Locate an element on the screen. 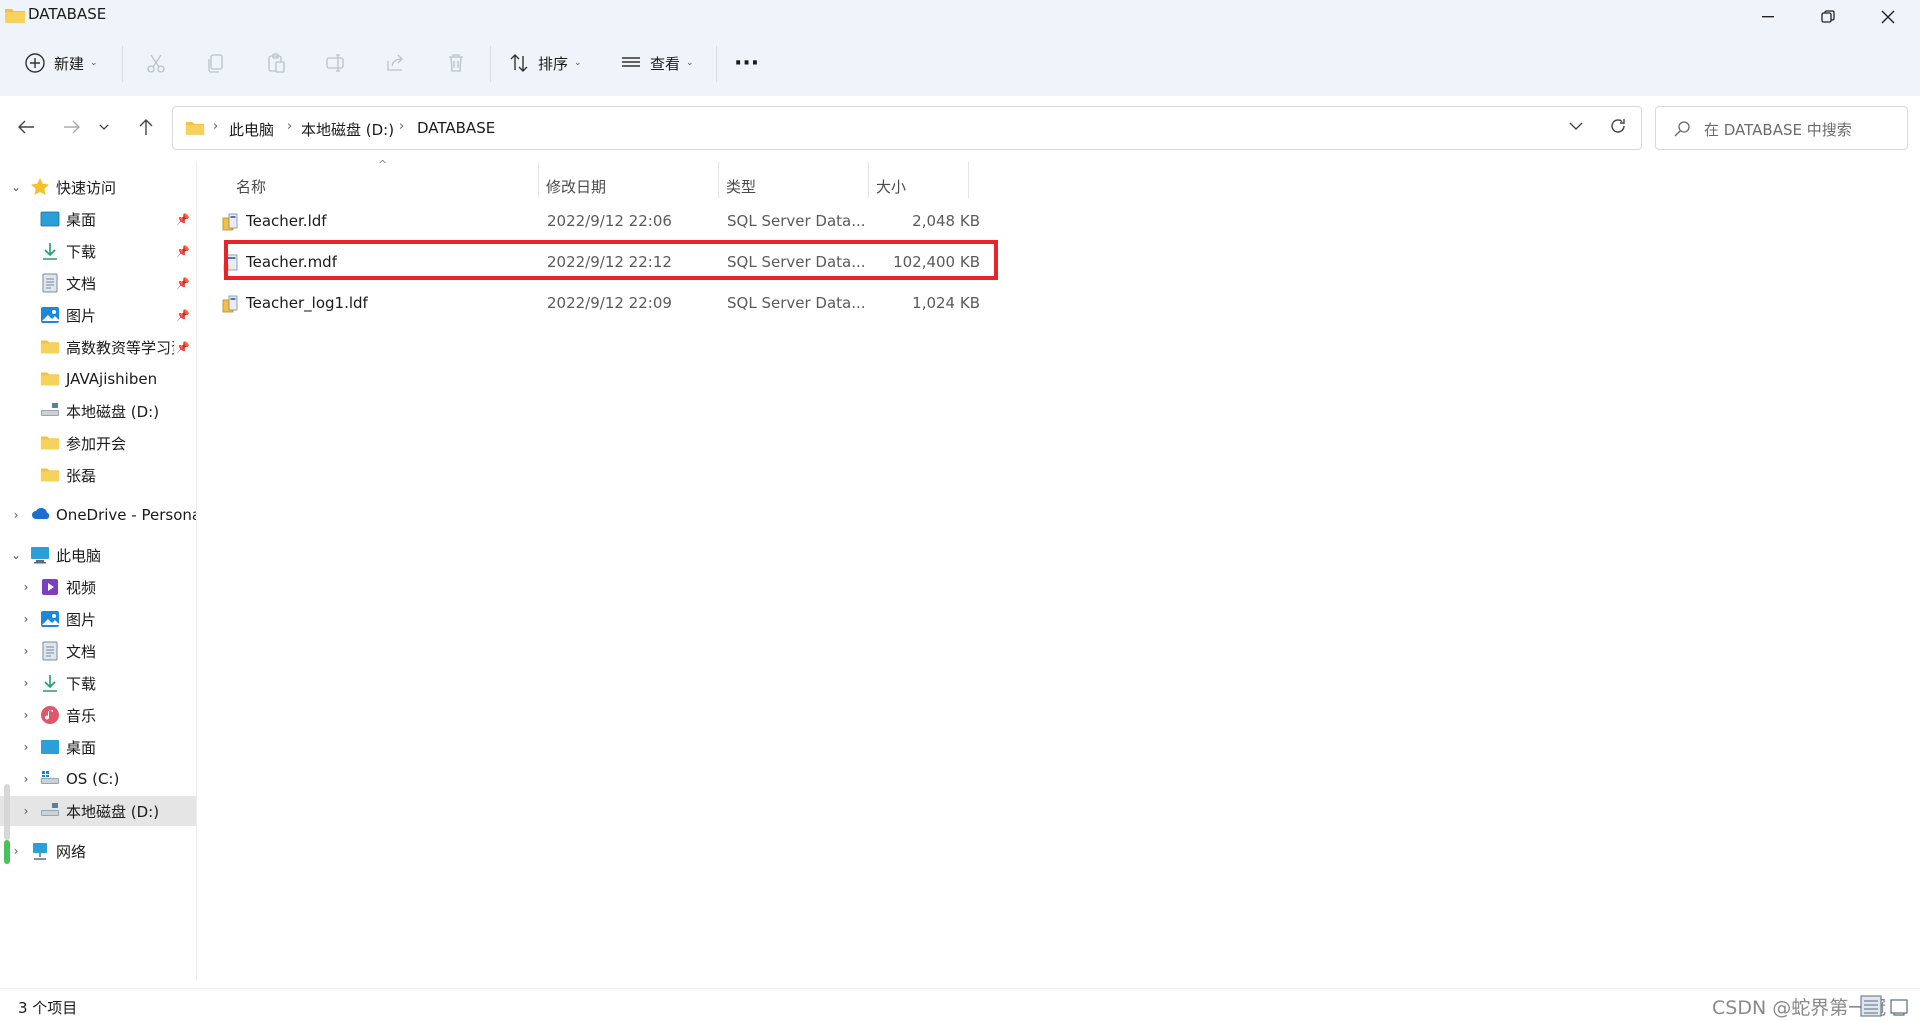 The image size is (1920, 1021). network-icon is located at coordinates (40, 851).